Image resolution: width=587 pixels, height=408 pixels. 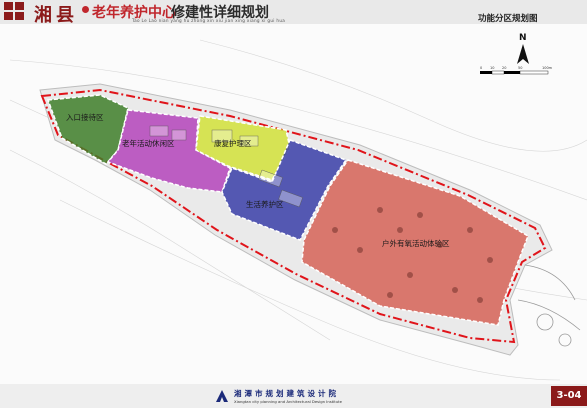 I want to click on zone-label-rehab-care: 康复护理区, so click(x=233, y=143).